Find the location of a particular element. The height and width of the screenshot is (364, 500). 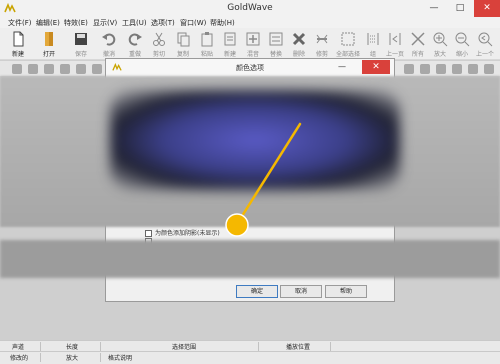

pointer-annotation is located at coordinates (263, 179).